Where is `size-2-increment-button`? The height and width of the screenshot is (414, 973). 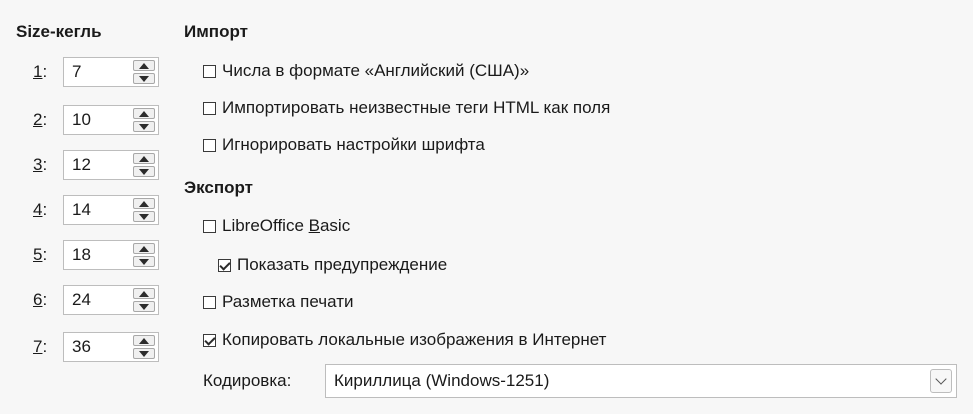
size-2-increment-button is located at coordinates (144, 113).